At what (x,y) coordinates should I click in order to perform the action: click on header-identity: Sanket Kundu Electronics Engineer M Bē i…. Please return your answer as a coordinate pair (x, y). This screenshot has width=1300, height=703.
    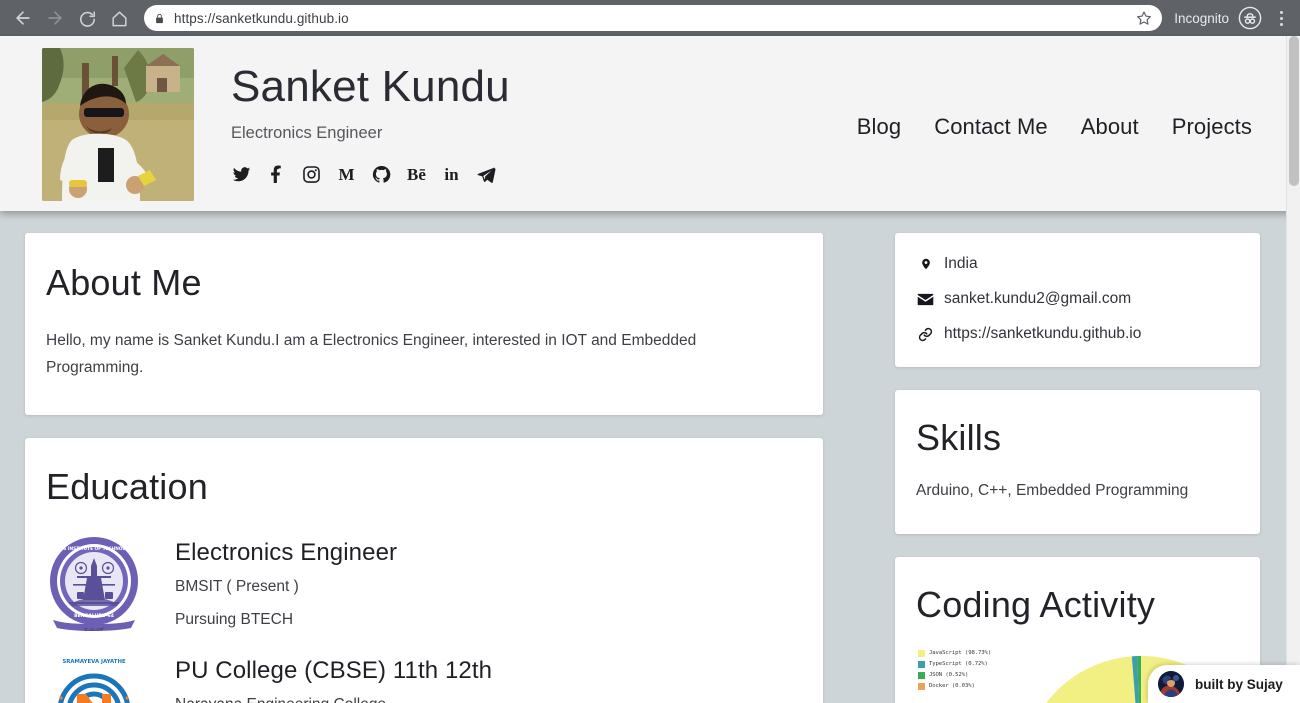
    Looking at the image, I should click on (370, 116).